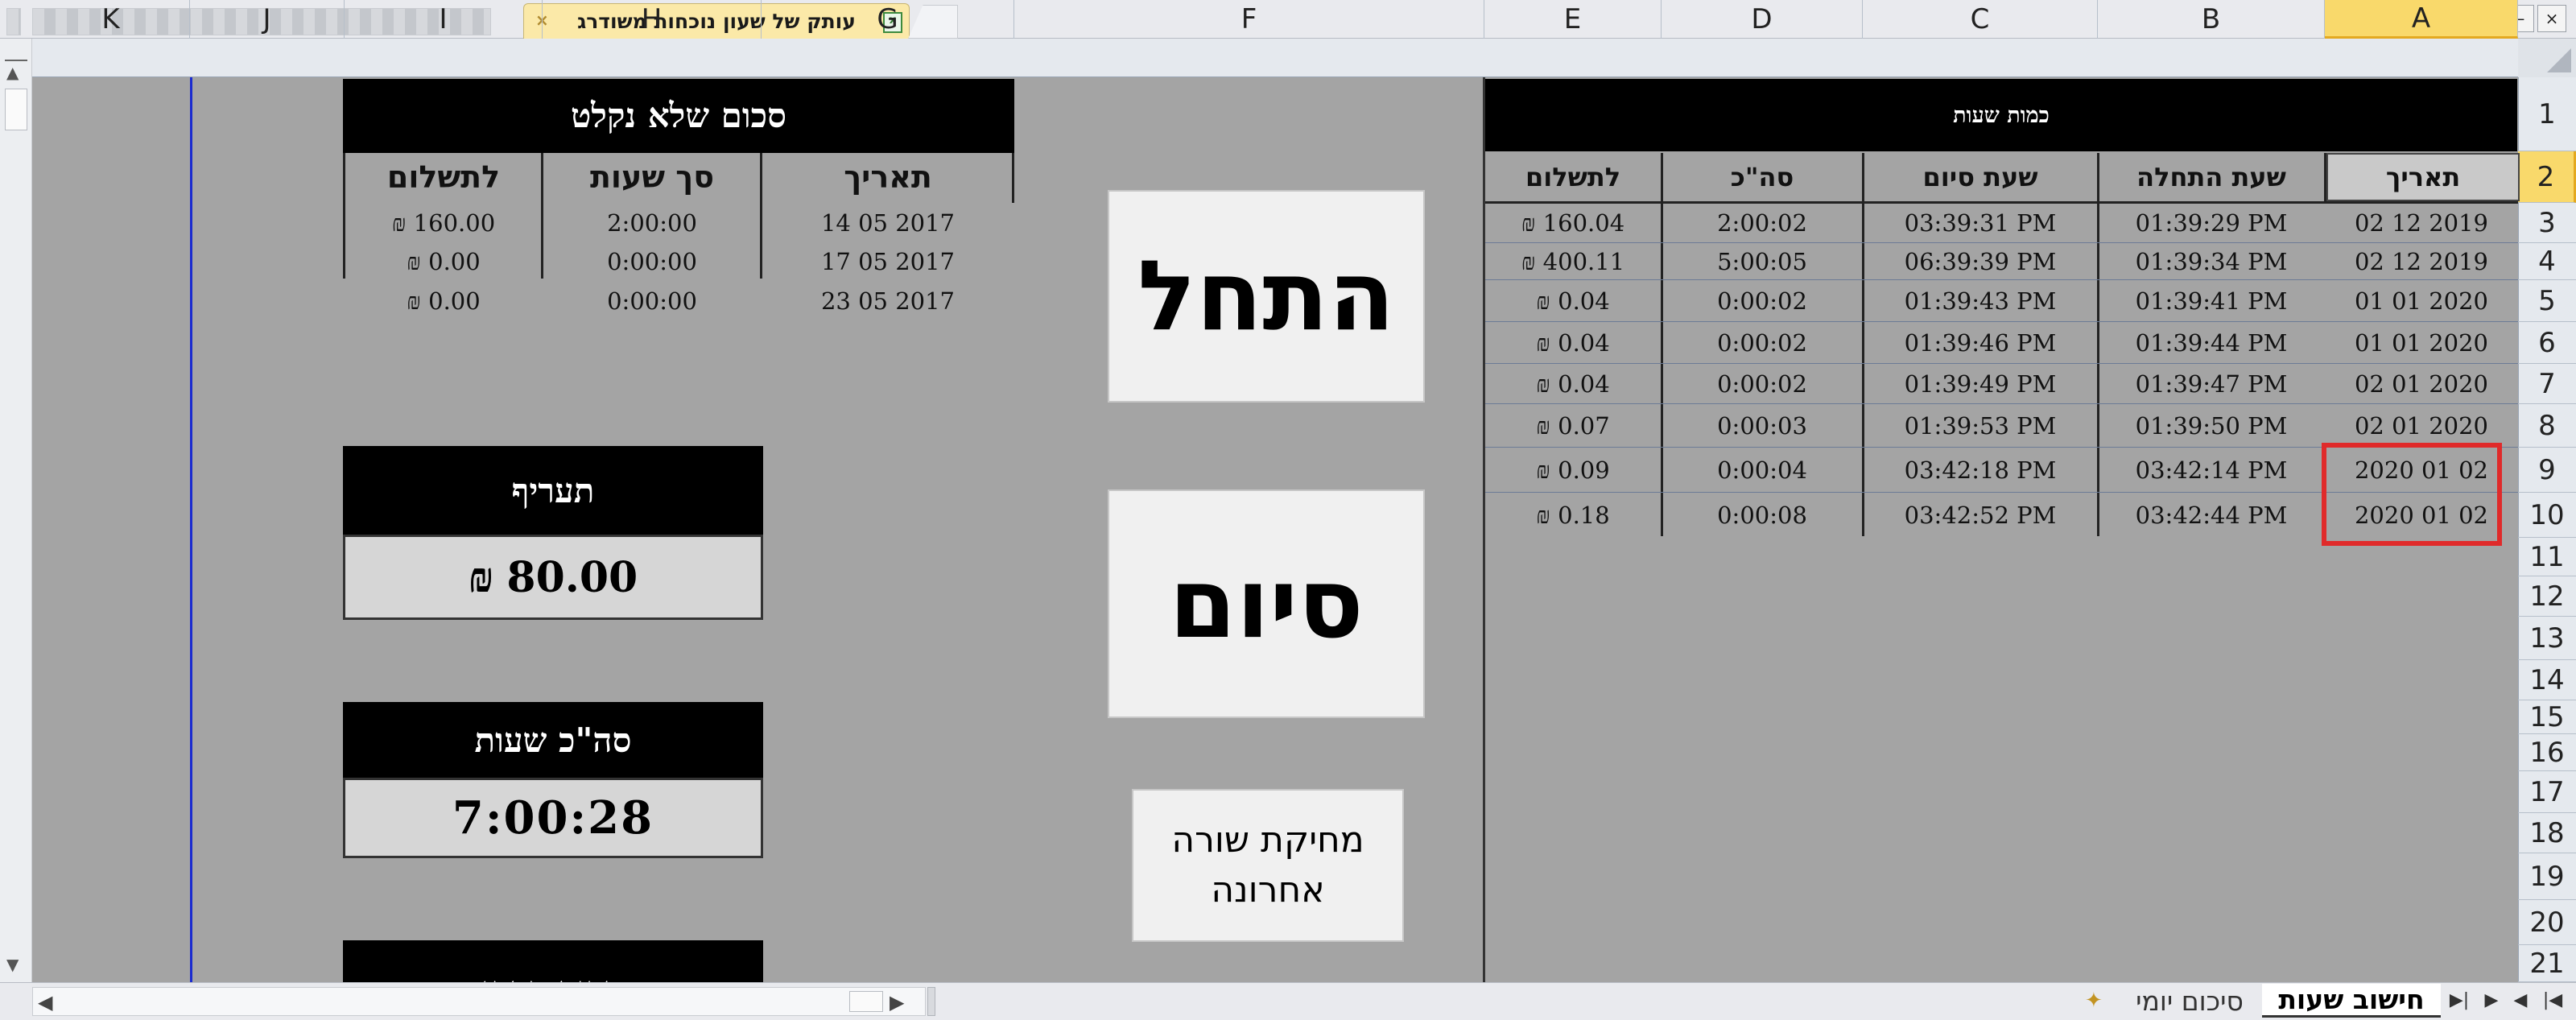 Image resolution: width=2576 pixels, height=1020 pixels. Describe the element at coordinates (2094, 1001) in the screenshot. I see `insert-sheet-icon: ✦` at that location.